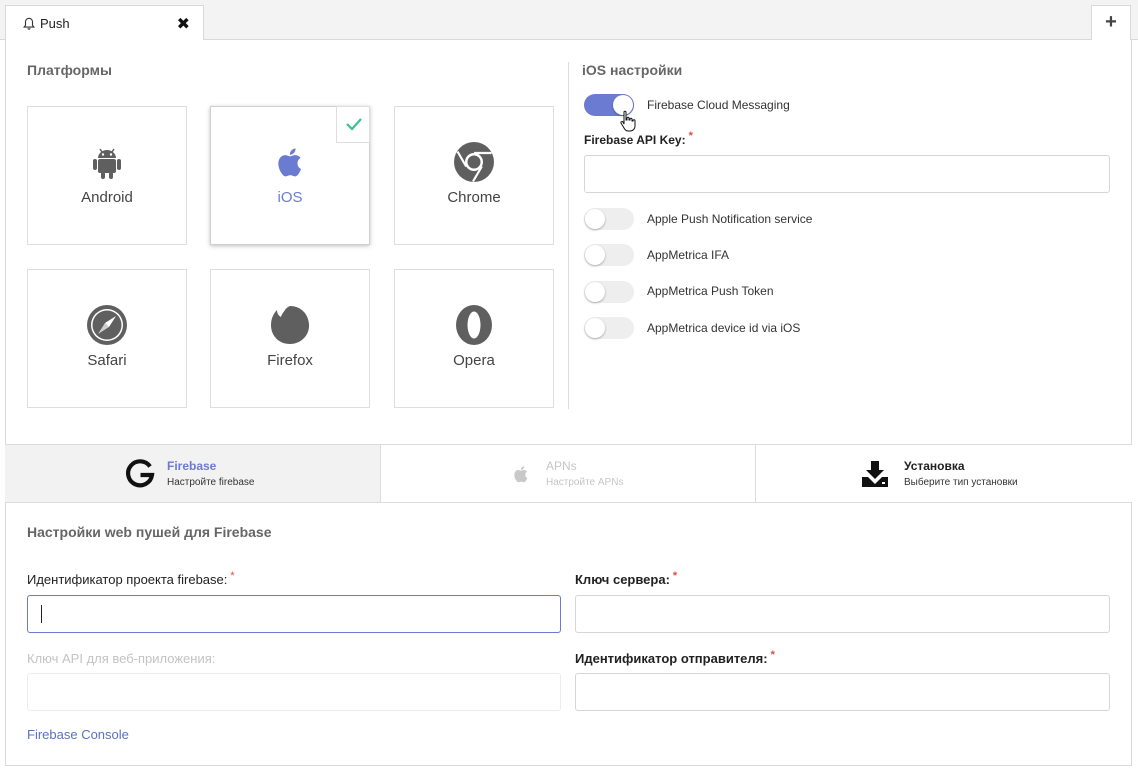 Image resolution: width=1138 pixels, height=770 pixels. Describe the element at coordinates (609, 328) in the screenshot. I see `appmetrica-device-id-toggle` at that location.